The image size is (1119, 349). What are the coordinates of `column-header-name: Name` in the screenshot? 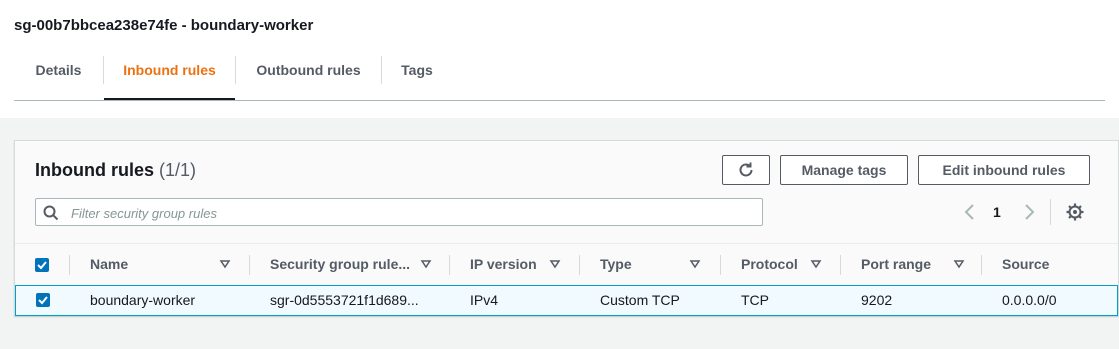 It's located at (109, 265).